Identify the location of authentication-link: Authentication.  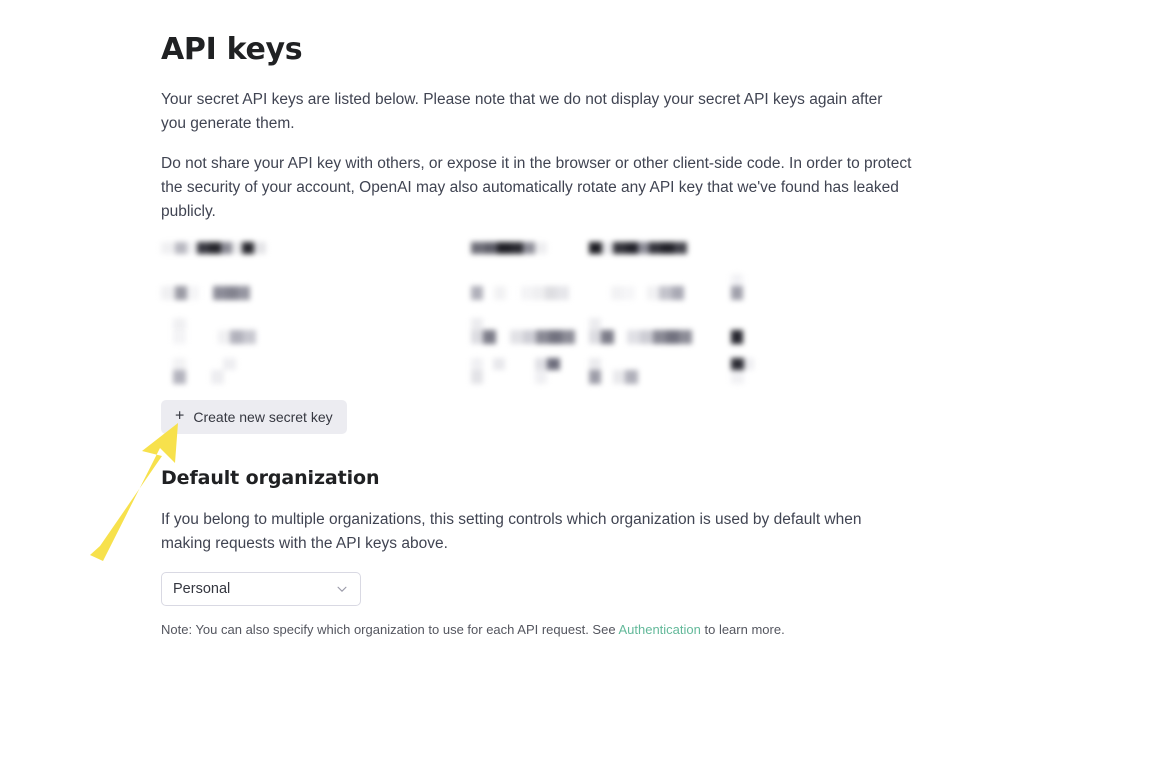
(659, 629).